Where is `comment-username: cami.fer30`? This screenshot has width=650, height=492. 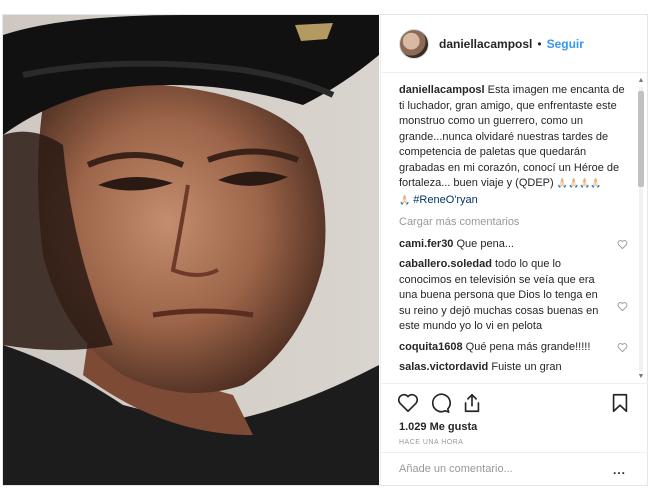
comment-username: cami.fer30 is located at coordinates (426, 244).